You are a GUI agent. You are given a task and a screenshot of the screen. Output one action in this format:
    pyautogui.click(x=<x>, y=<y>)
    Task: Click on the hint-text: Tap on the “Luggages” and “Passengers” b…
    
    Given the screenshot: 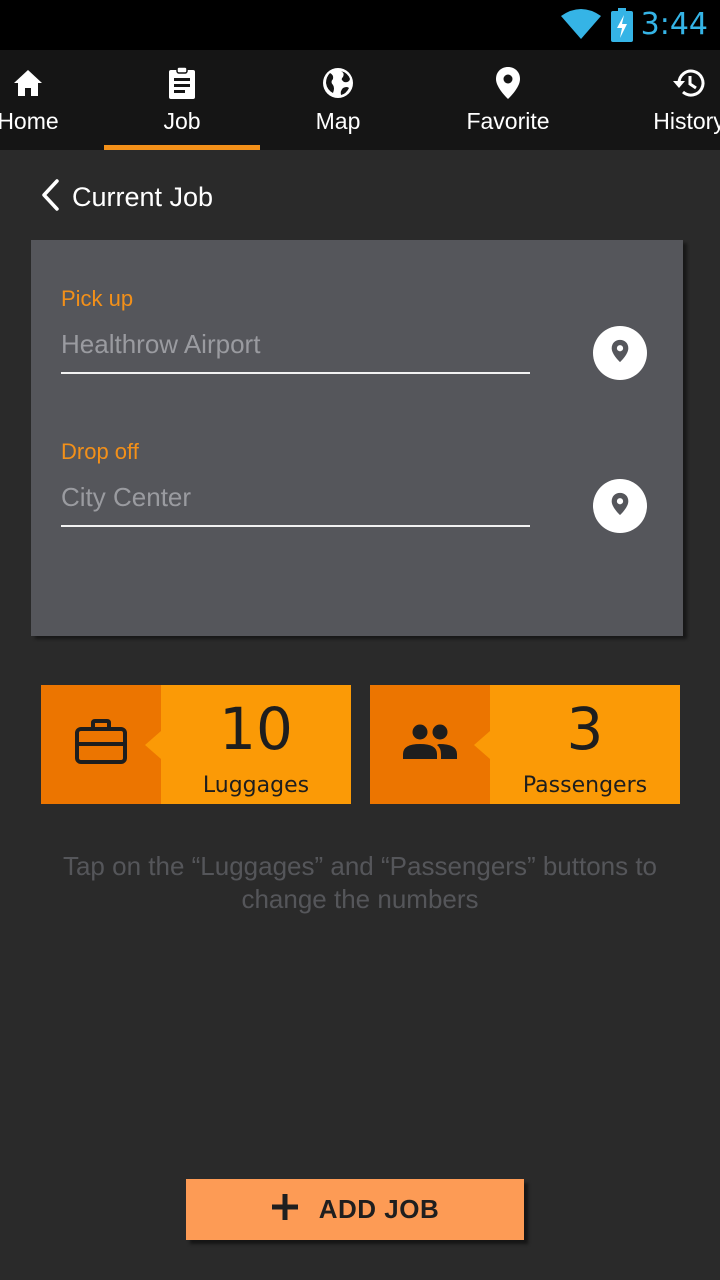 What is the action you would take?
    pyautogui.click(x=360, y=882)
    